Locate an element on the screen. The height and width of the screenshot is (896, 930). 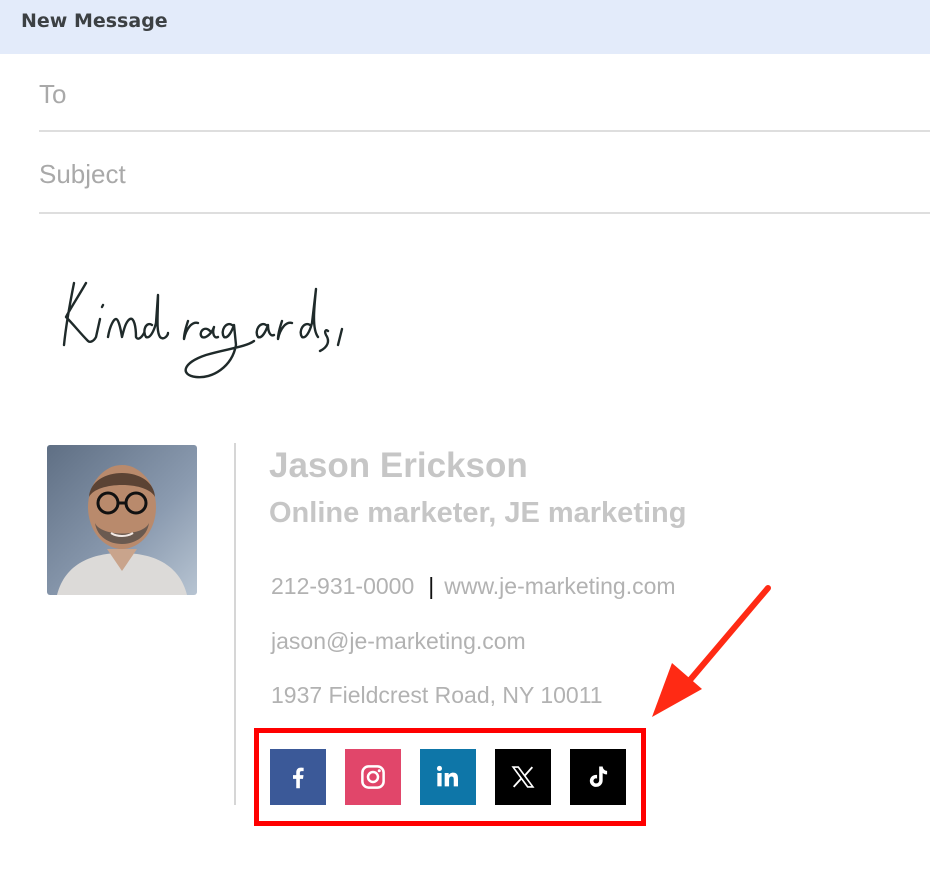
signature-contact-line: 212-931-0000 | www.je-marketing.com is located at coordinates (473, 586).